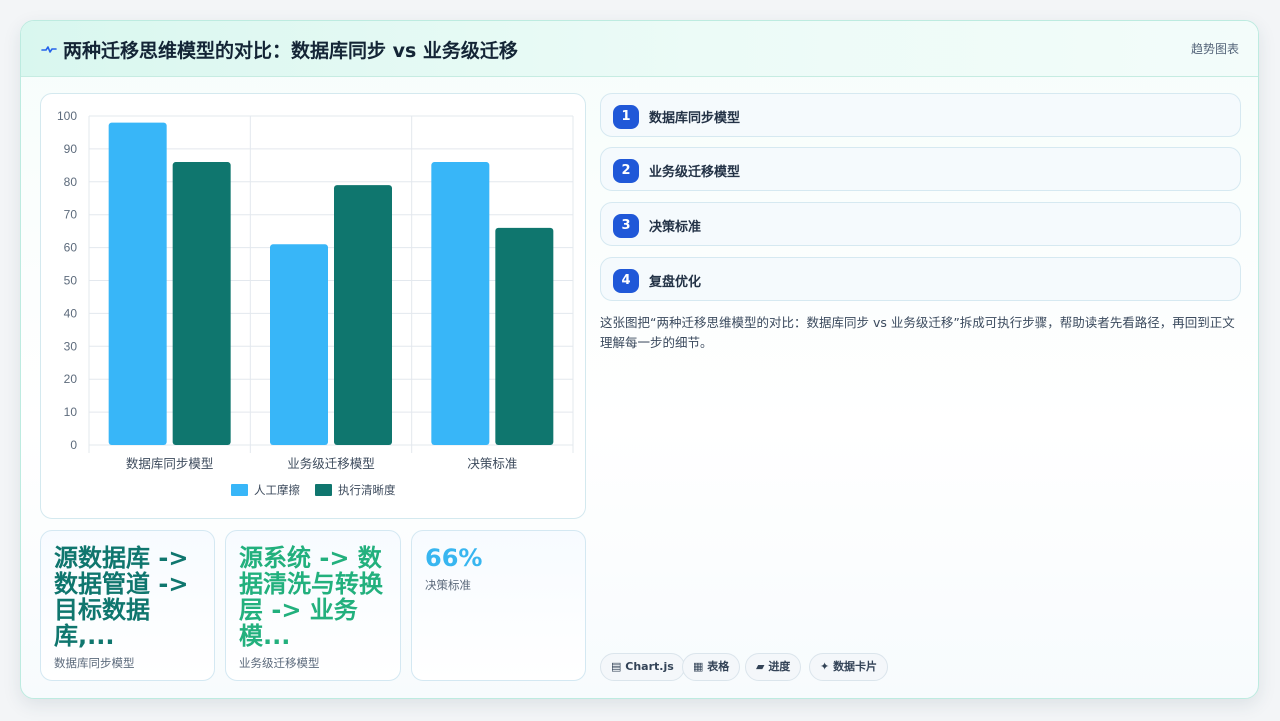 This screenshot has width=1280, height=721. I want to click on y-tick-label: 90, so click(71, 149).